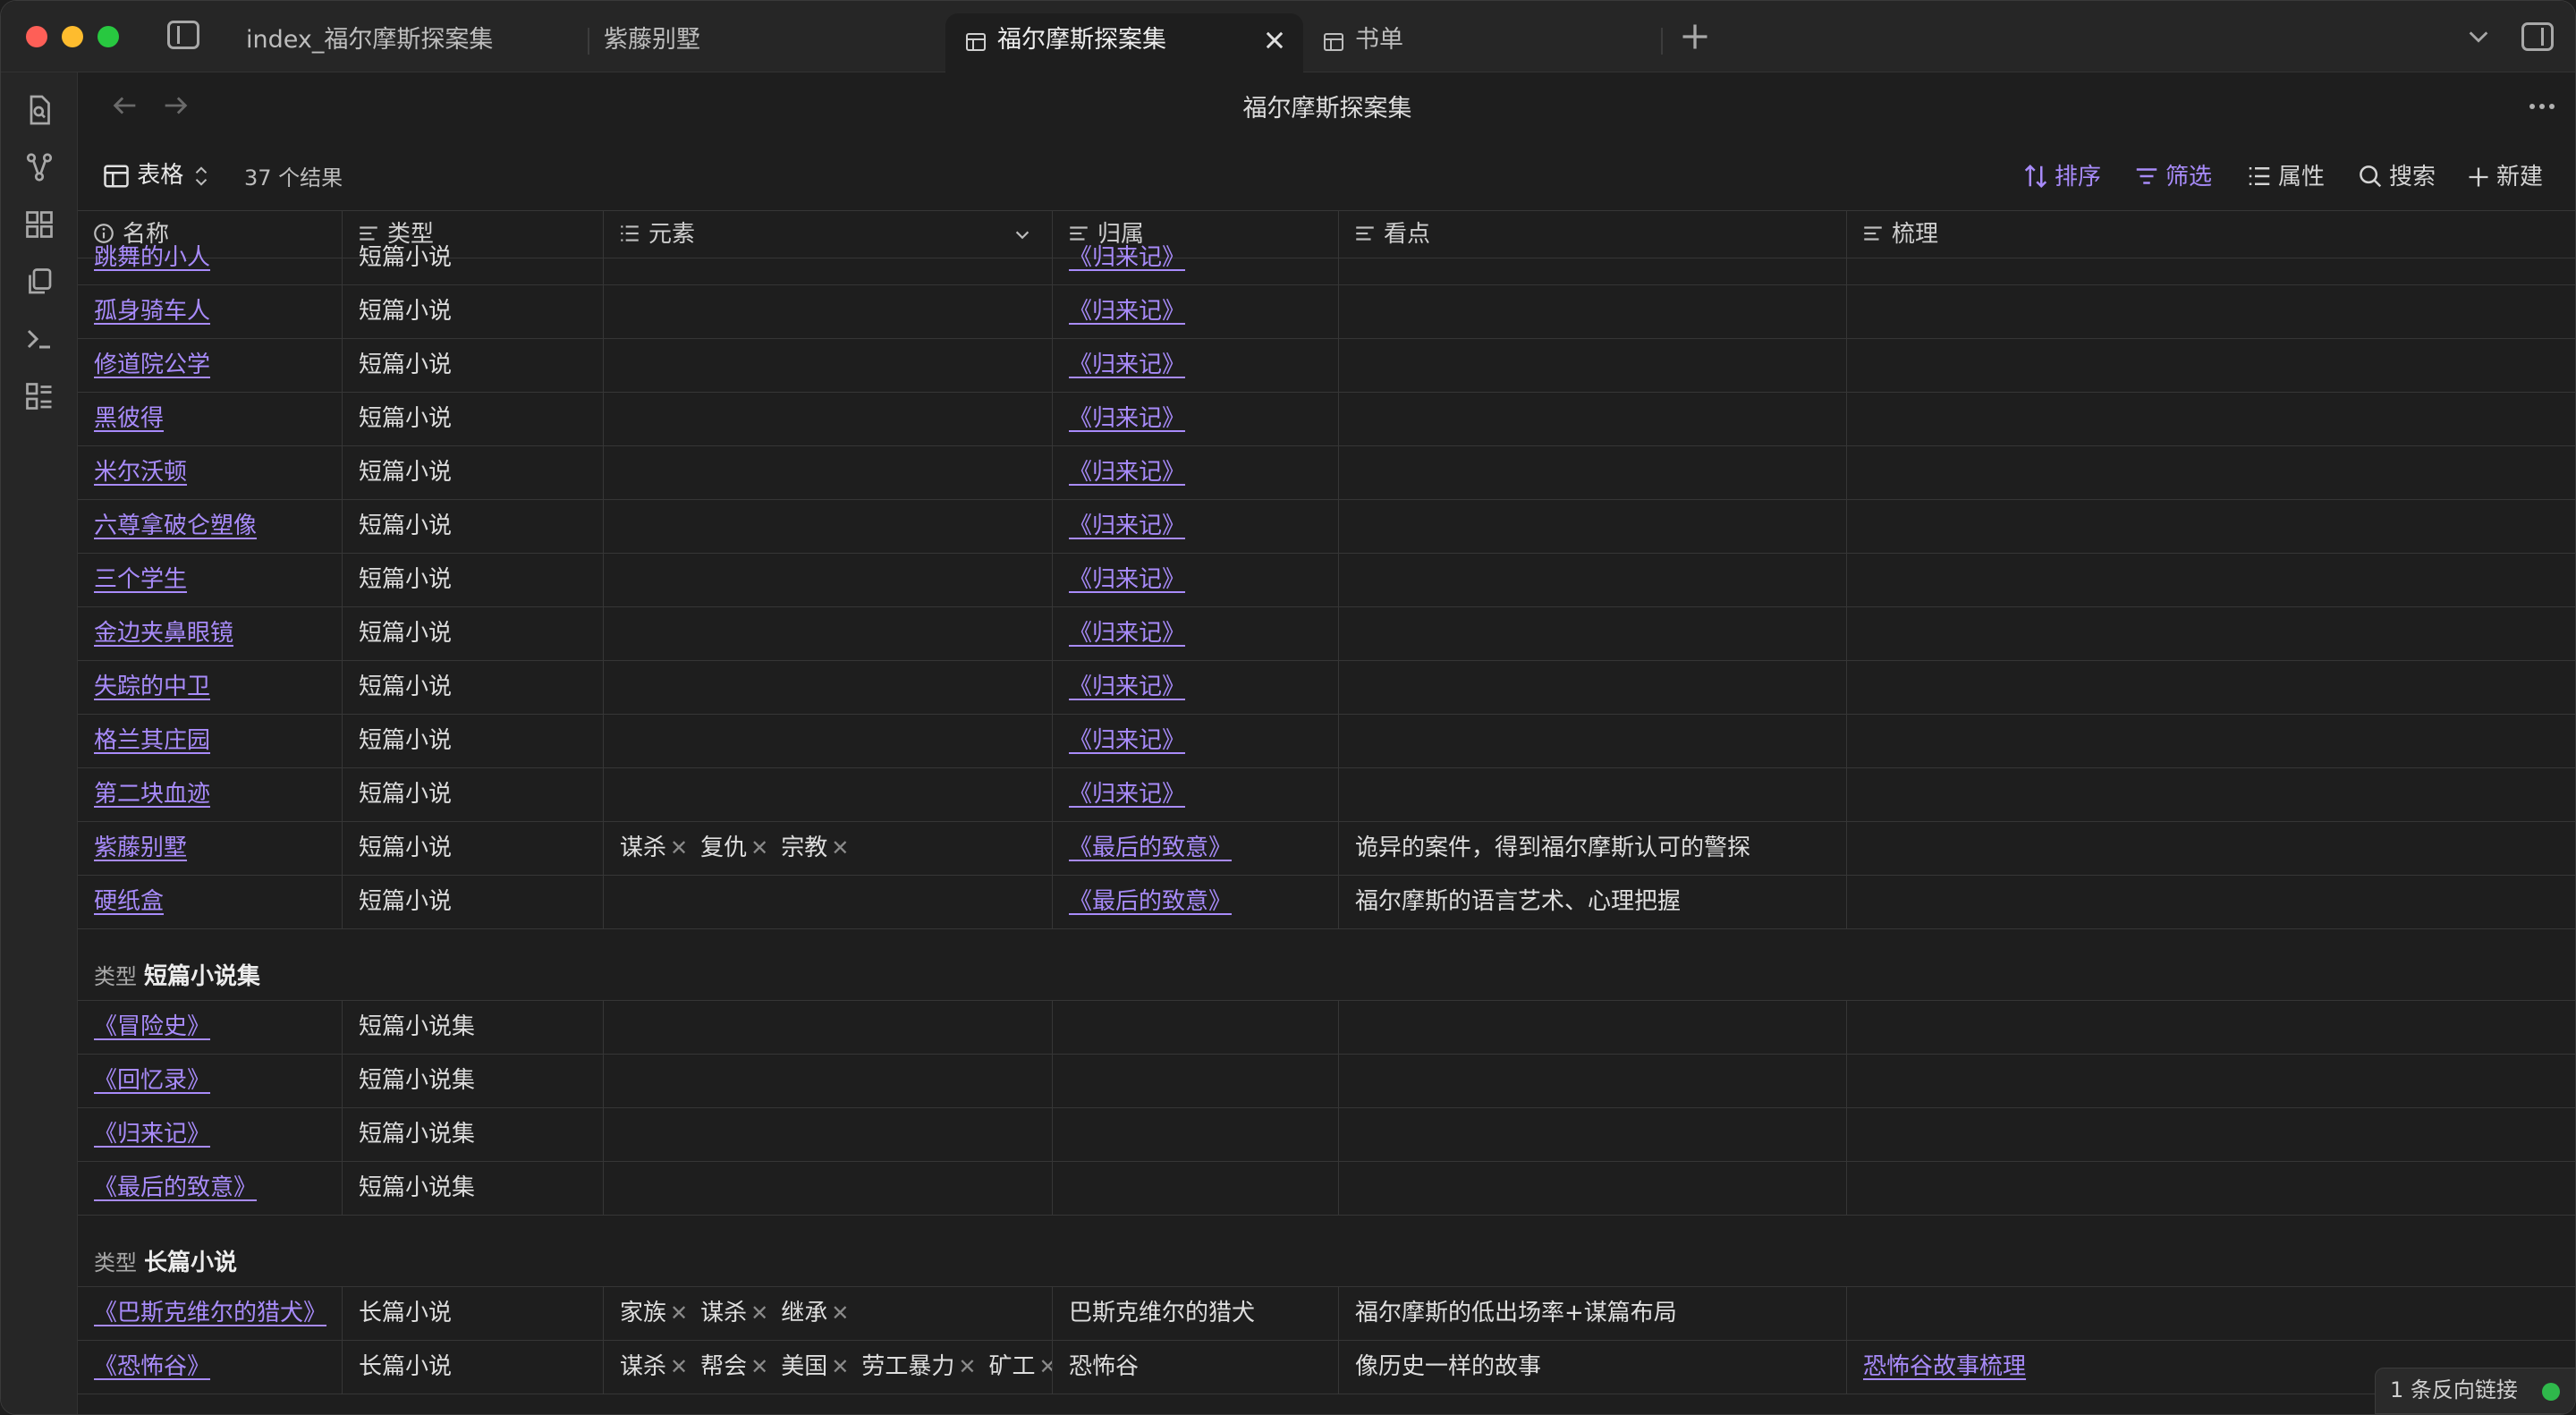 The width and height of the screenshot is (2576, 1415). What do you see at coordinates (39, 339) in the screenshot?
I see `terminal-icon` at bounding box center [39, 339].